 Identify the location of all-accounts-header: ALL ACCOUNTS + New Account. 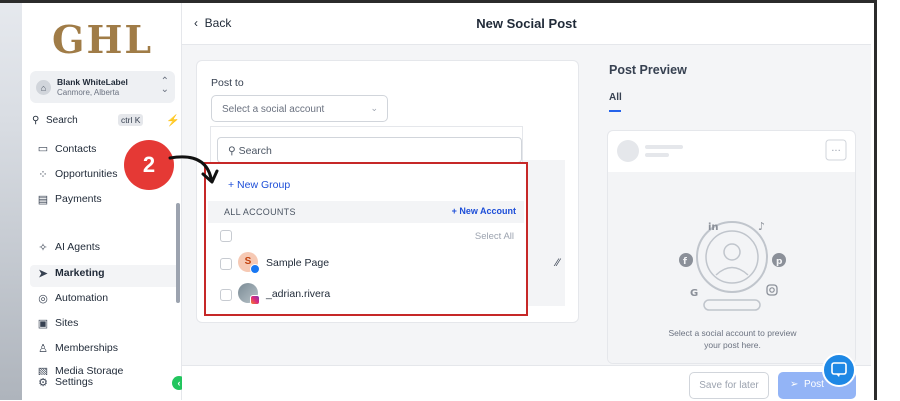
(366, 212).